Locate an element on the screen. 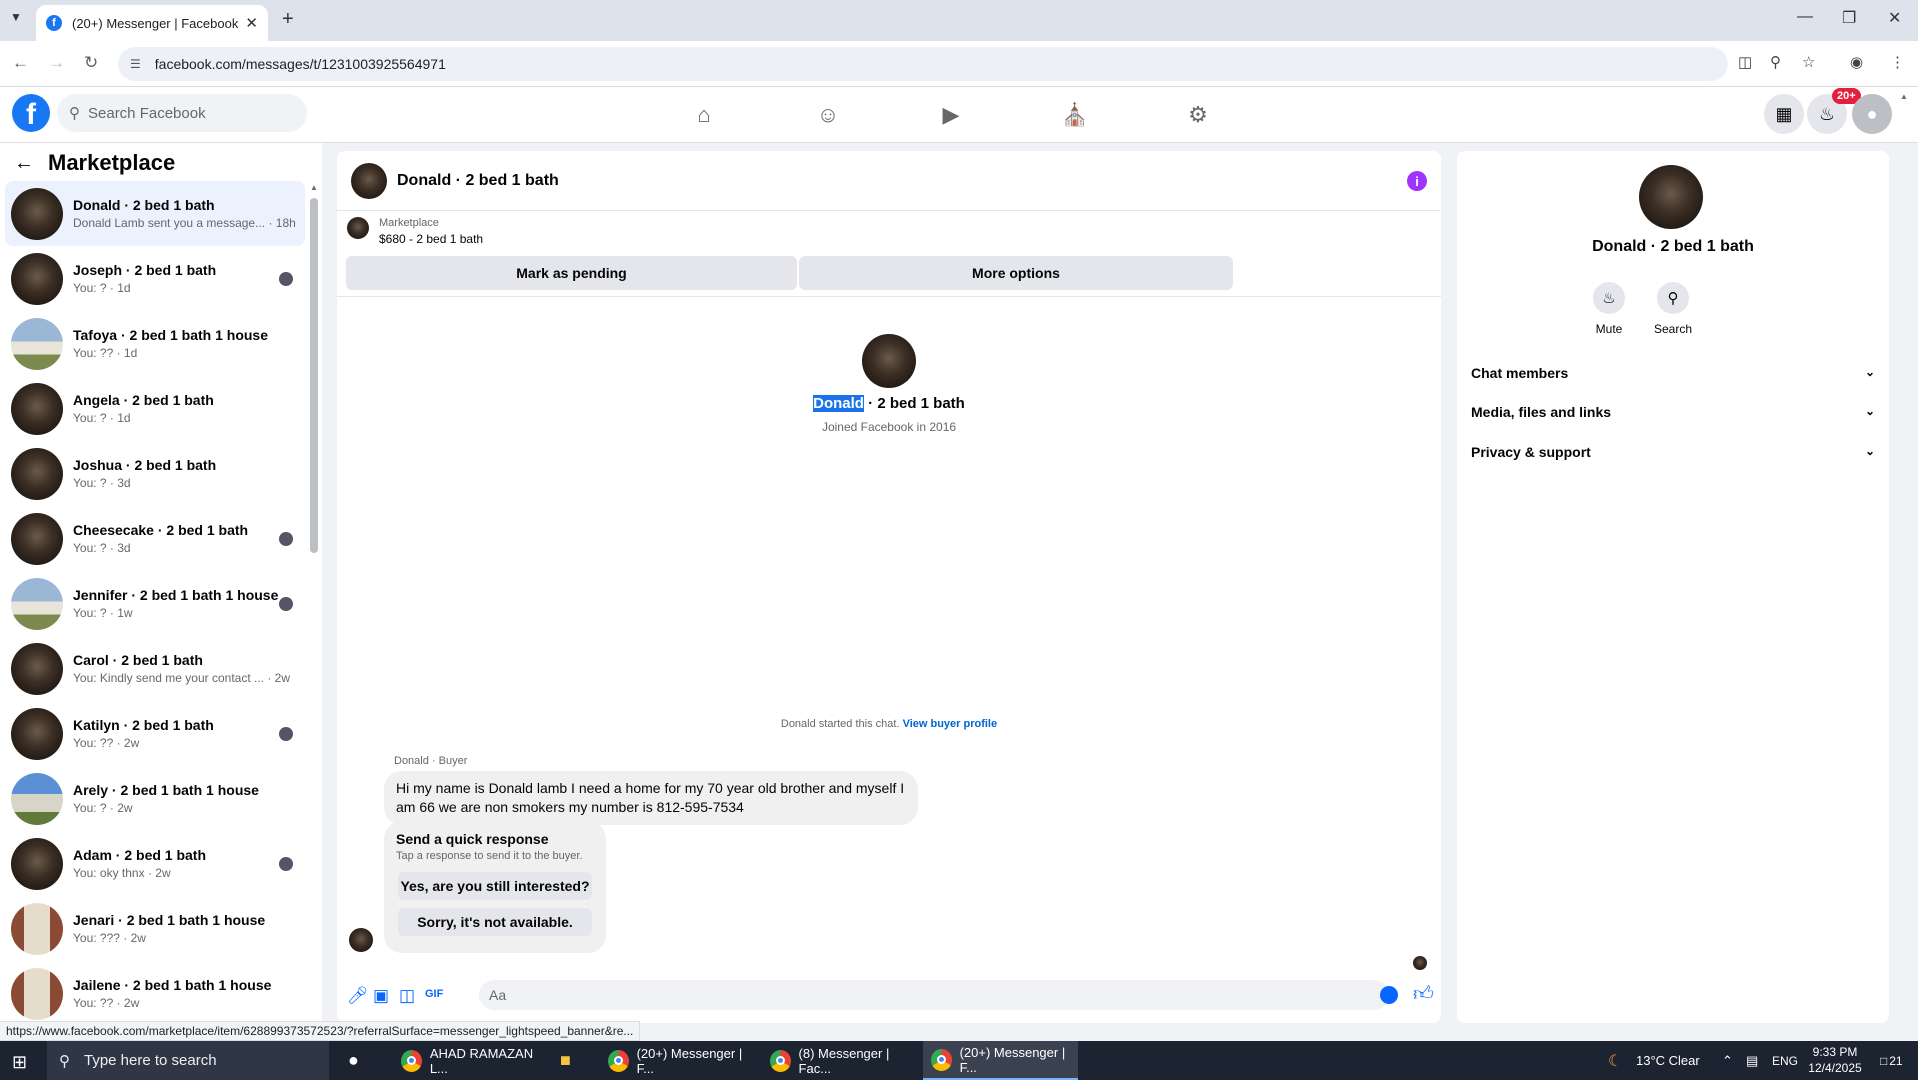 Image resolution: width=1918 pixels, height=1080 pixels. video-icon: ▶ is located at coordinates (951, 115).